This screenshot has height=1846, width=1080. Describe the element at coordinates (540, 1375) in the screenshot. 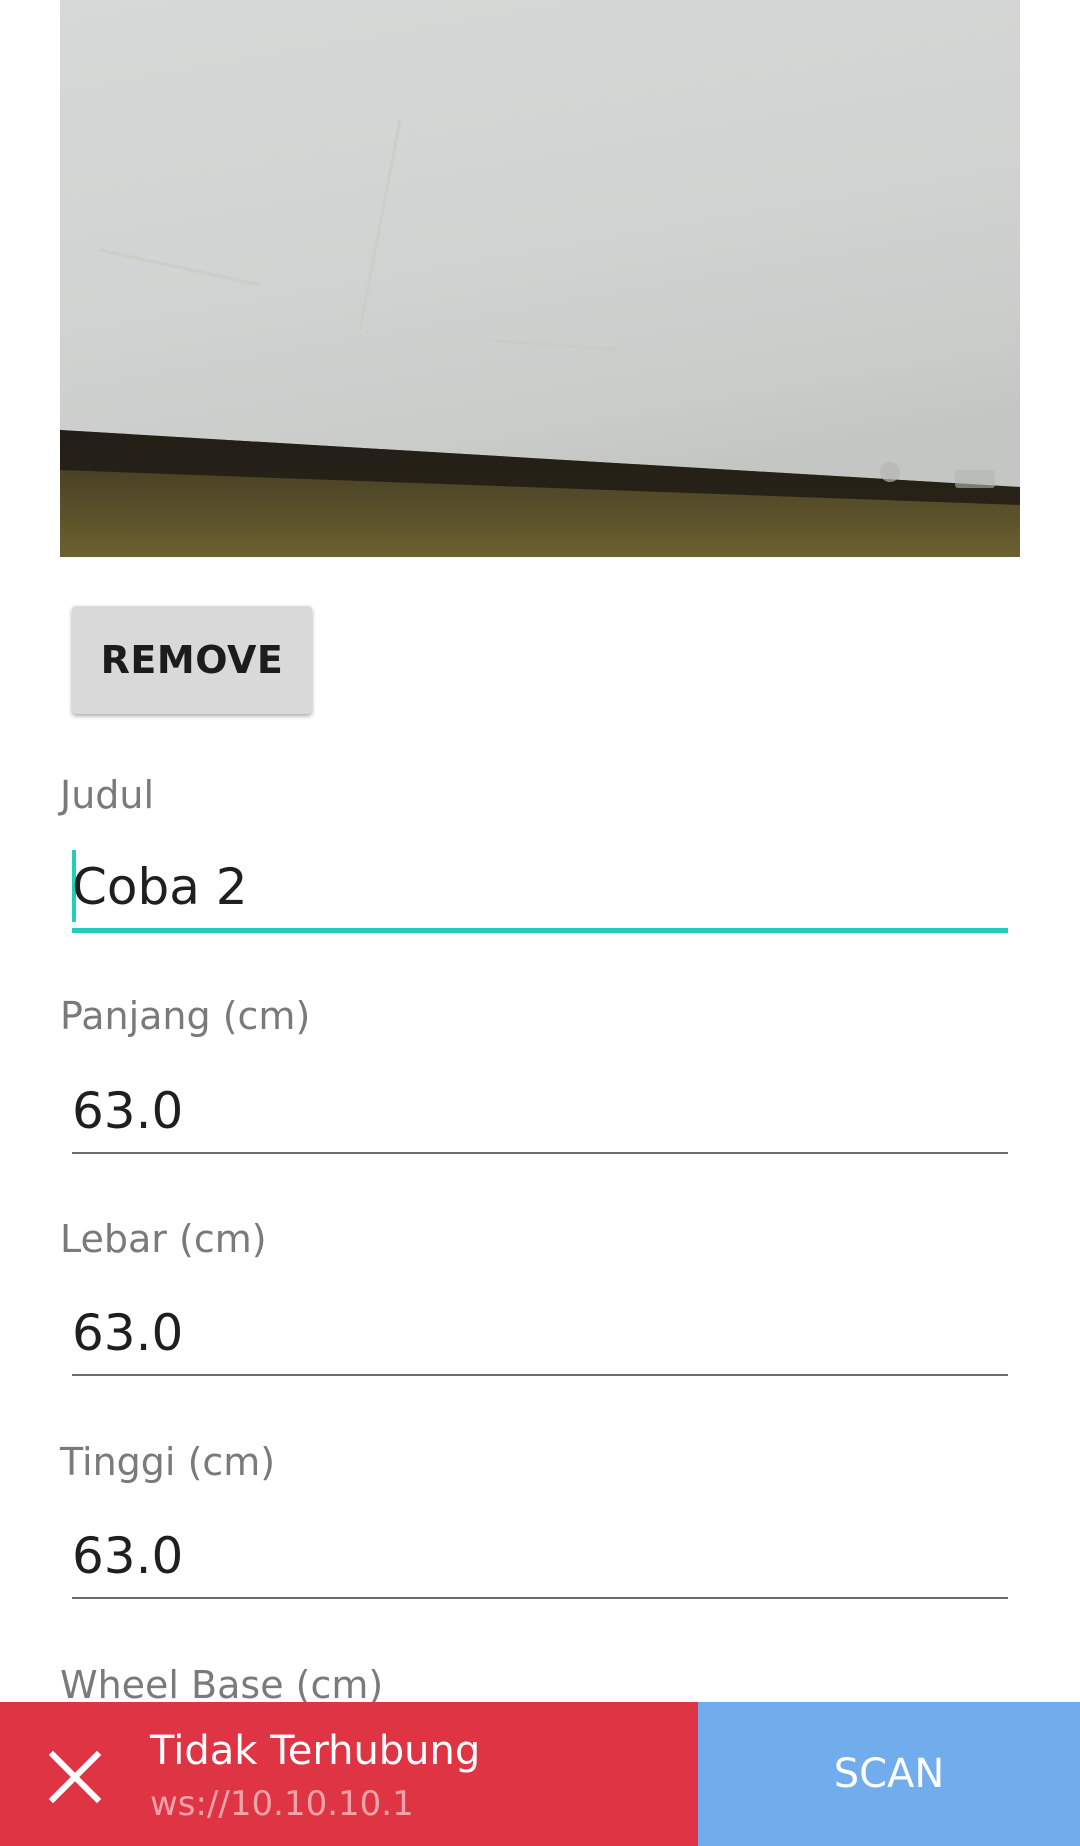

I see `lebar-underline` at that location.